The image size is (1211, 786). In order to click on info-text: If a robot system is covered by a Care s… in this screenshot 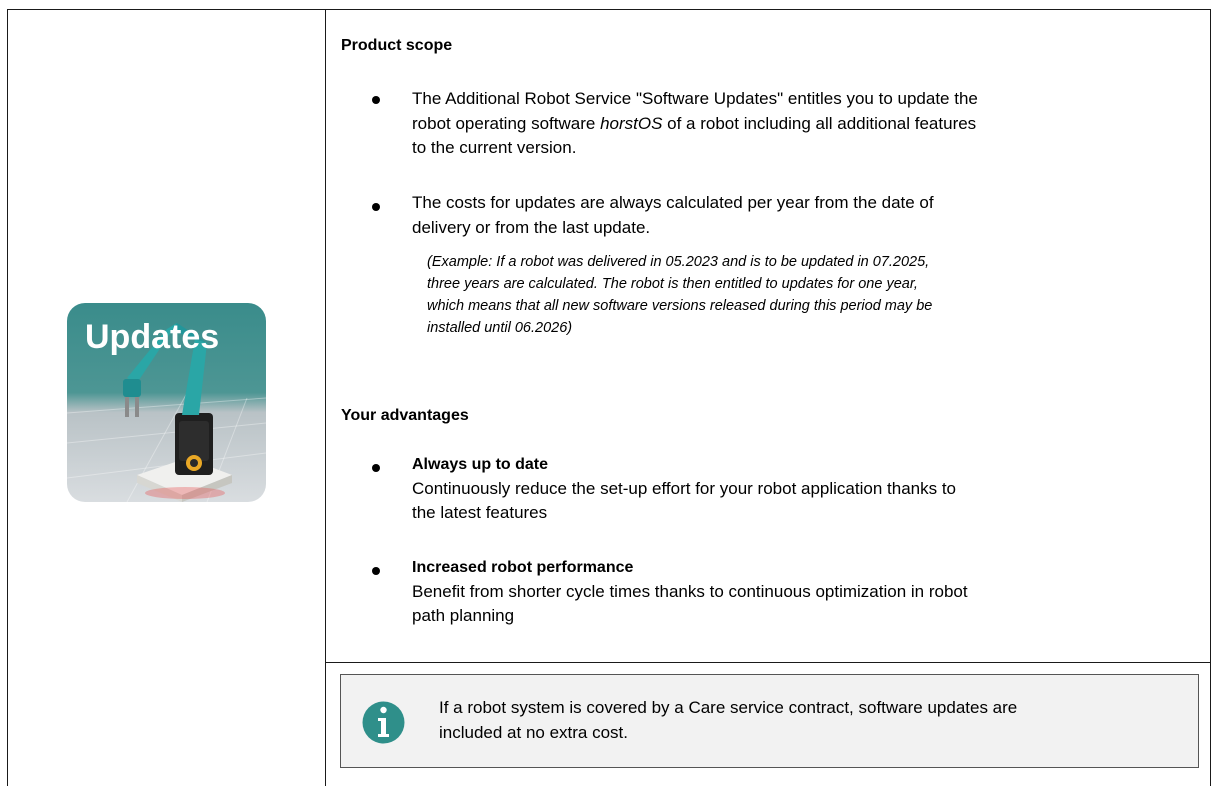, I will do `click(728, 720)`.